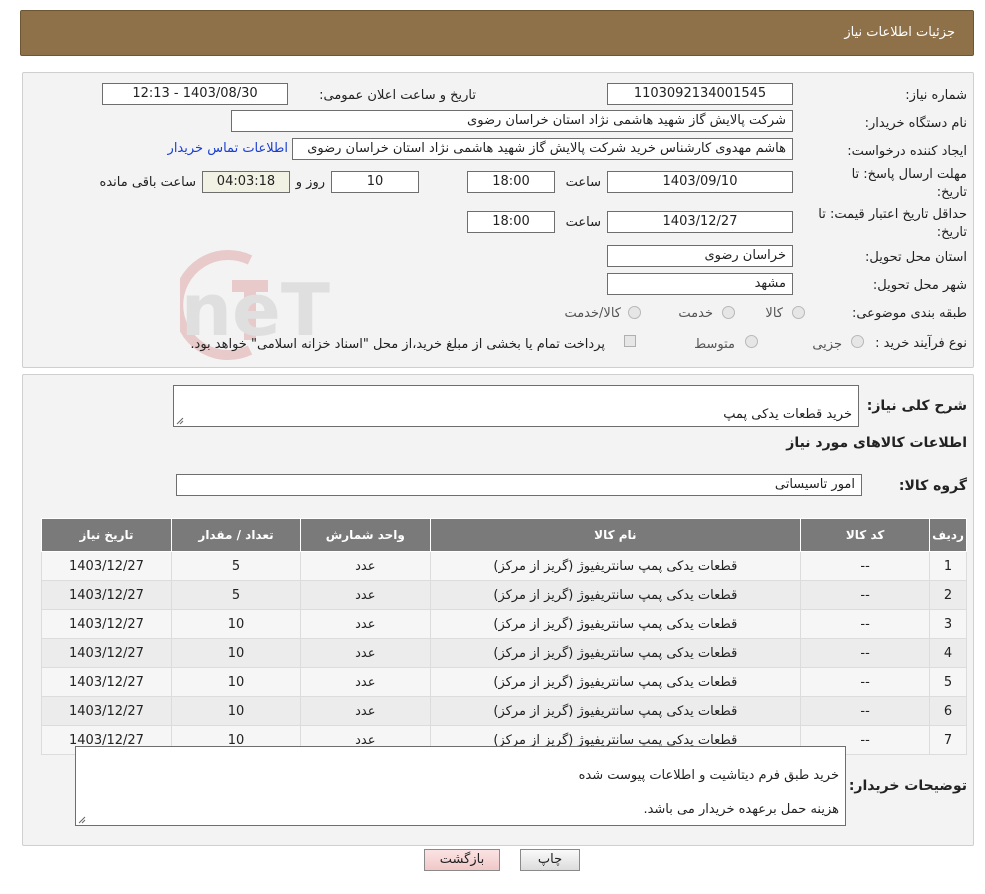  Describe the element at coordinates (700, 284) in the screenshot. I see `city-field: مشهد` at that location.